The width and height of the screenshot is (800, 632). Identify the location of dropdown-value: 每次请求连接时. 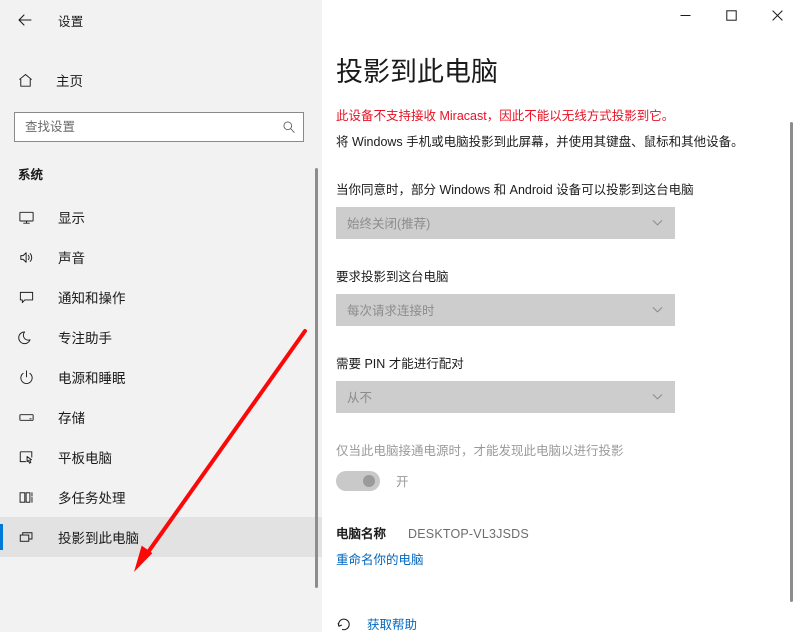
(391, 311).